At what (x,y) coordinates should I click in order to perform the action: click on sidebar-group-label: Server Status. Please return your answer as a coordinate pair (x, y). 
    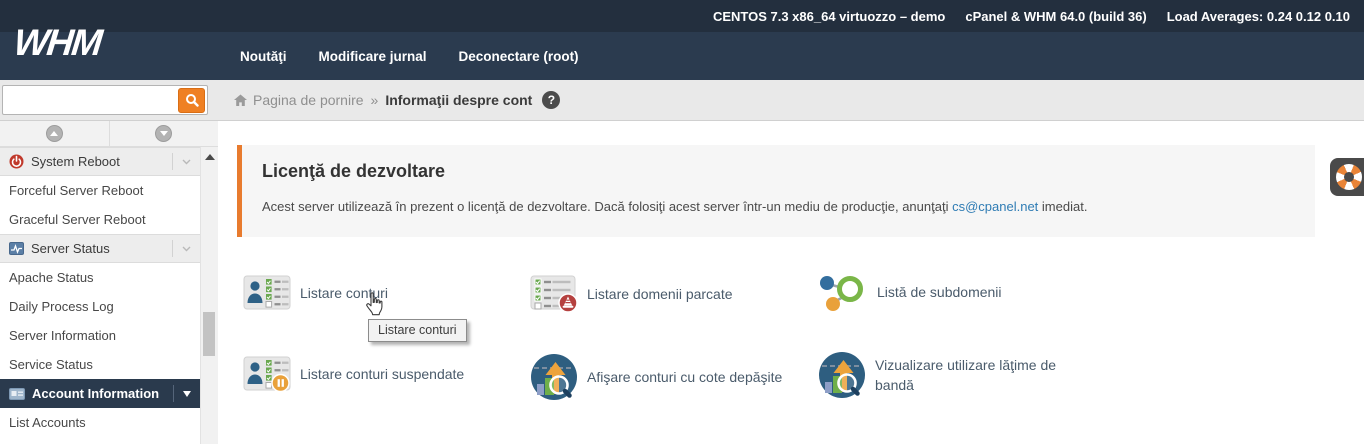
    Looking at the image, I should click on (70, 248).